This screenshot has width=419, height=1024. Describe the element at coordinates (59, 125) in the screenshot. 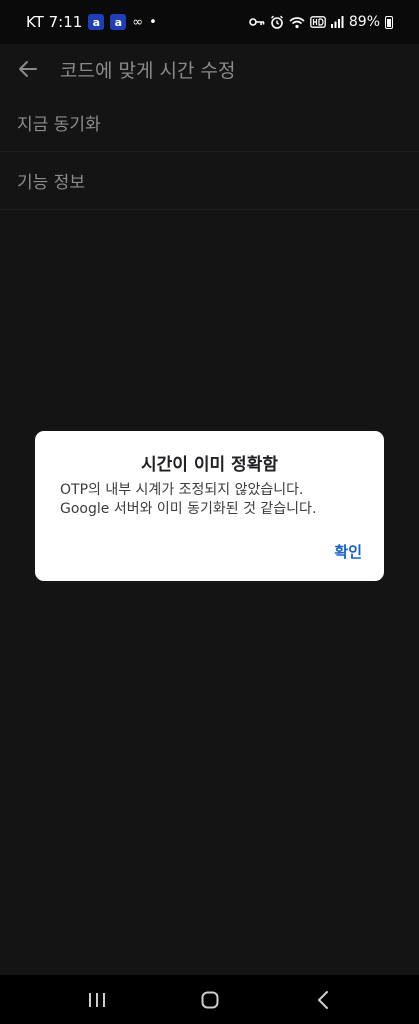

I see `menu-item-label: 지금 동기화` at that location.